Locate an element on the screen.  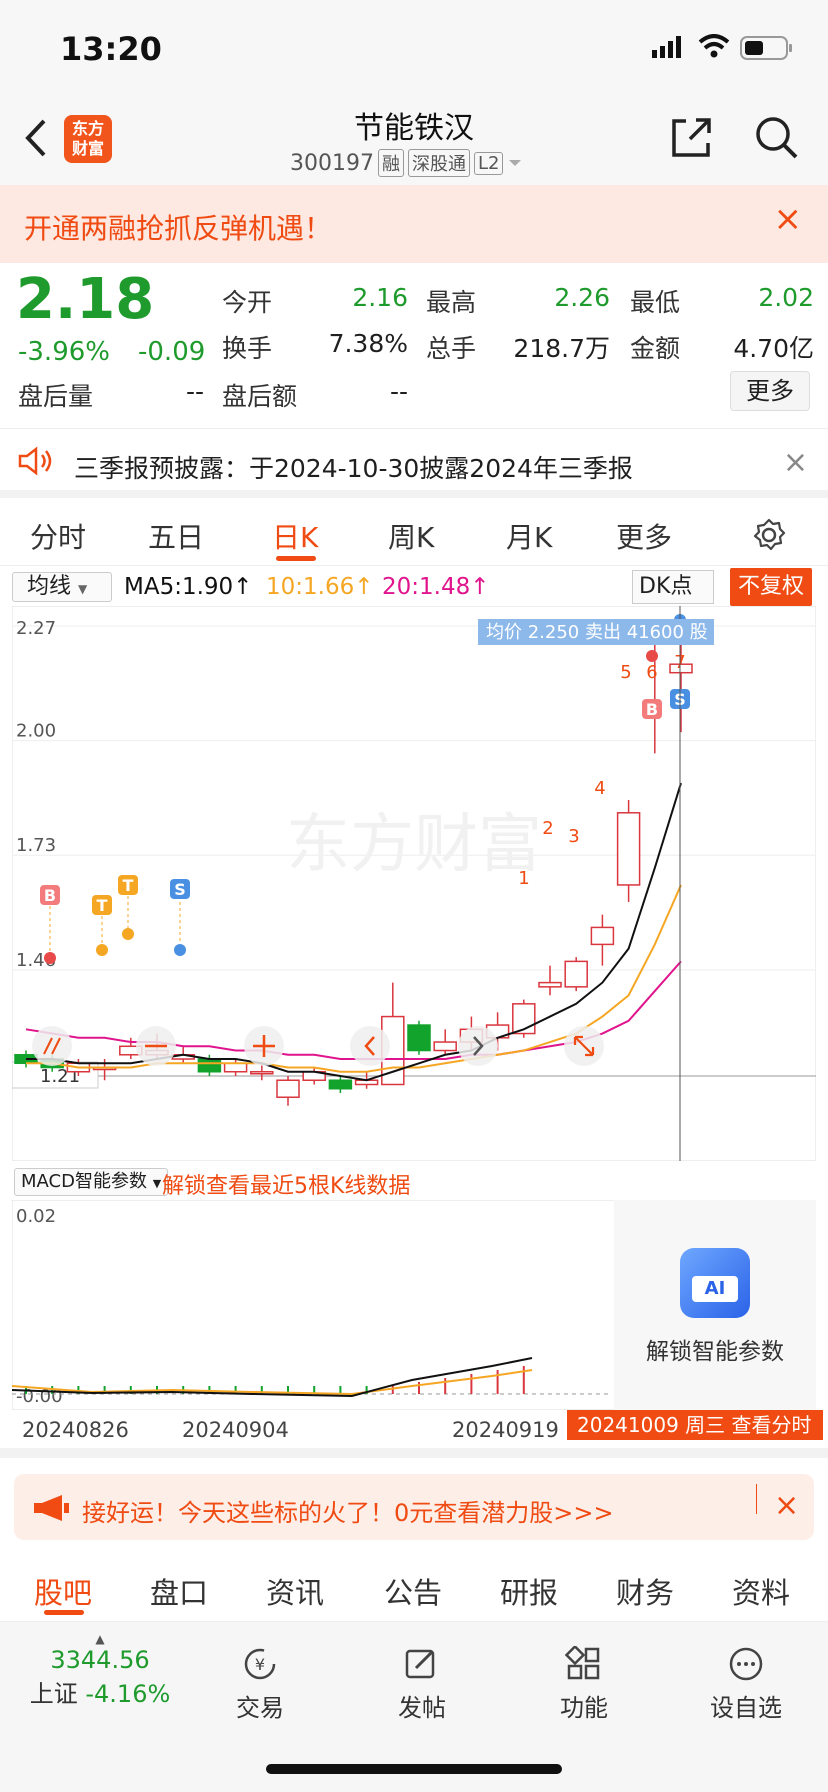
turnover-label: 换手 is located at coordinates (247, 348).